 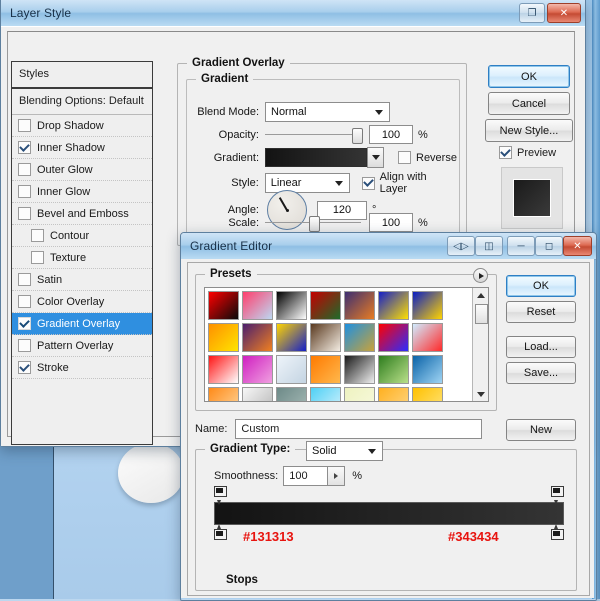 What do you see at coordinates (293, 13) in the screenshot?
I see `layer-style-titlebar: Layer Style ❐ ✕` at bounding box center [293, 13].